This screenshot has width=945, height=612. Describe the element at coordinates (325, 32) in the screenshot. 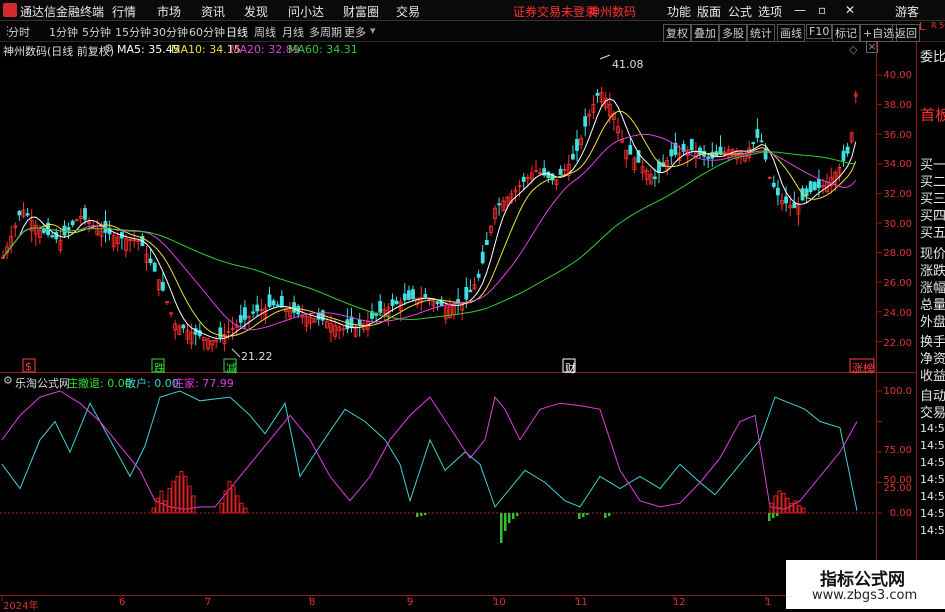

I see `period-multi: 多周期` at that location.